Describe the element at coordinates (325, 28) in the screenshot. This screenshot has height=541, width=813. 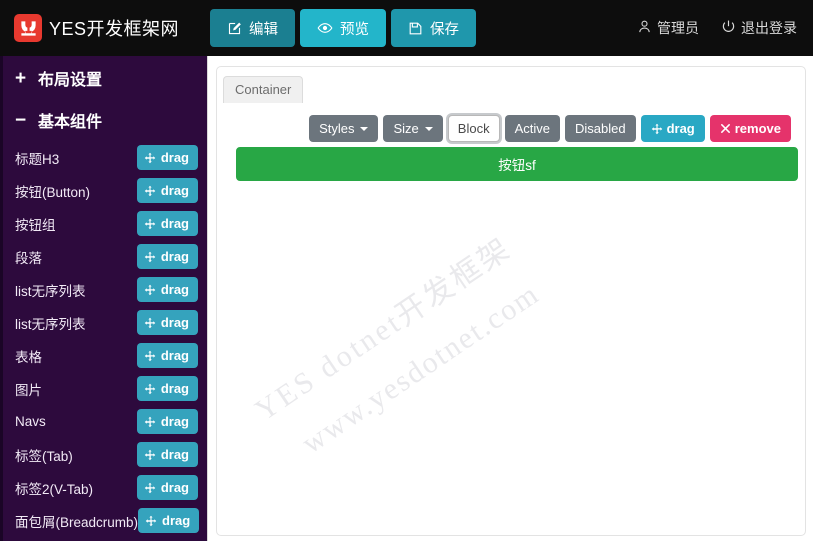
I see `eye-icon` at that location.